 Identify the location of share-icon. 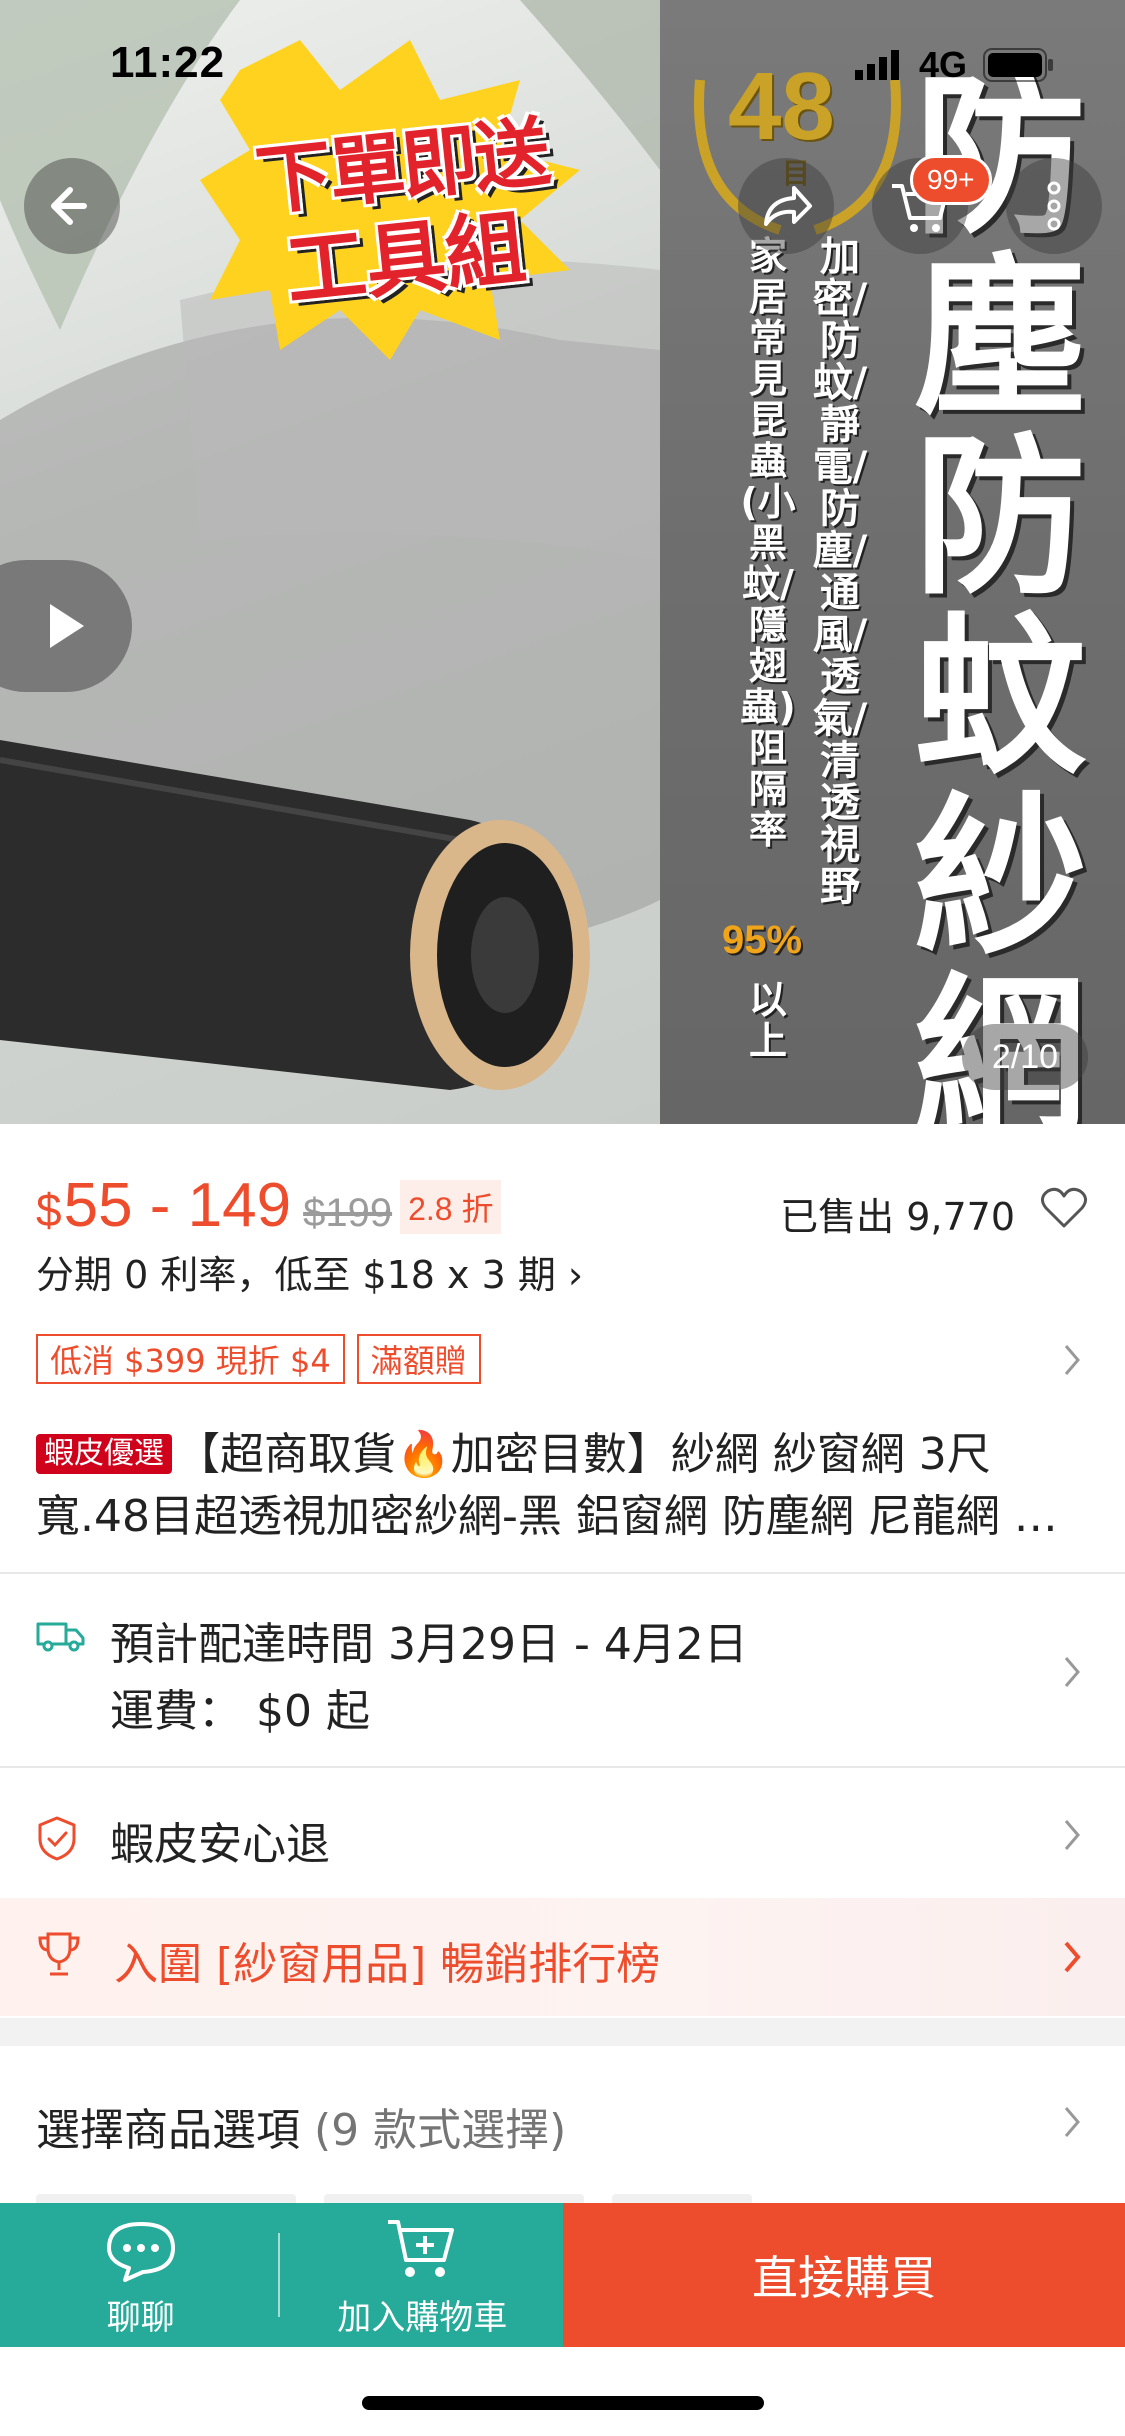
(788, 206).